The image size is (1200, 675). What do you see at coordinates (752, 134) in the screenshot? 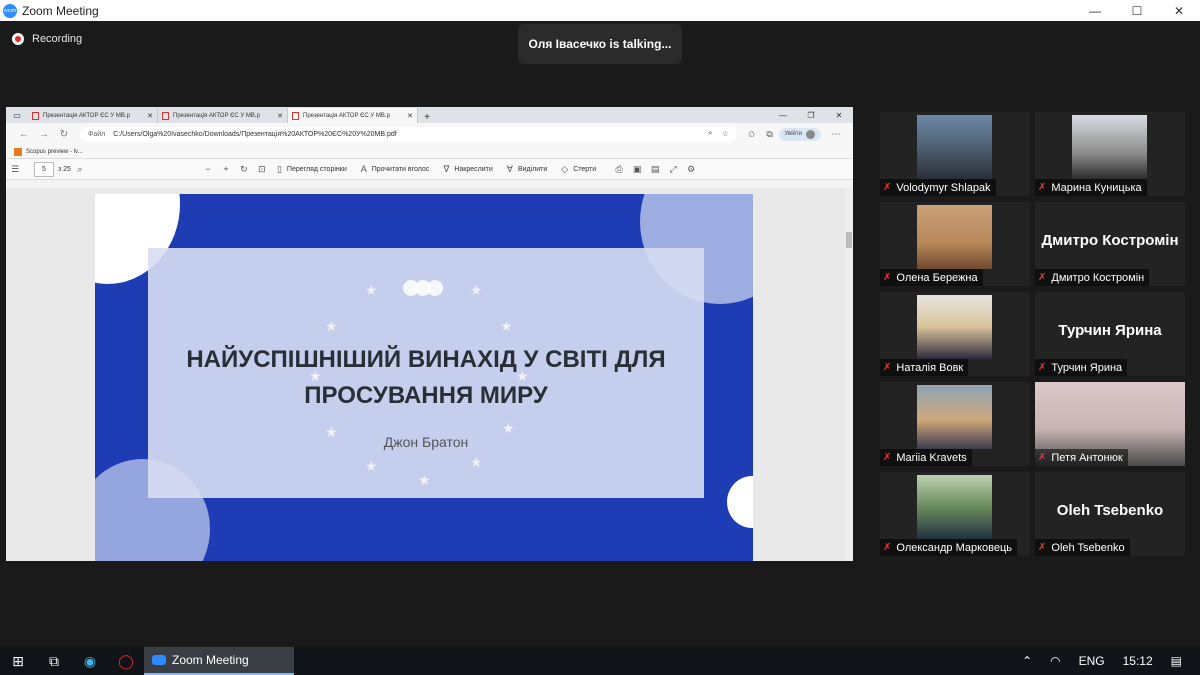
I see `favorites-icon: ✩` at bounding box center [752, 134].